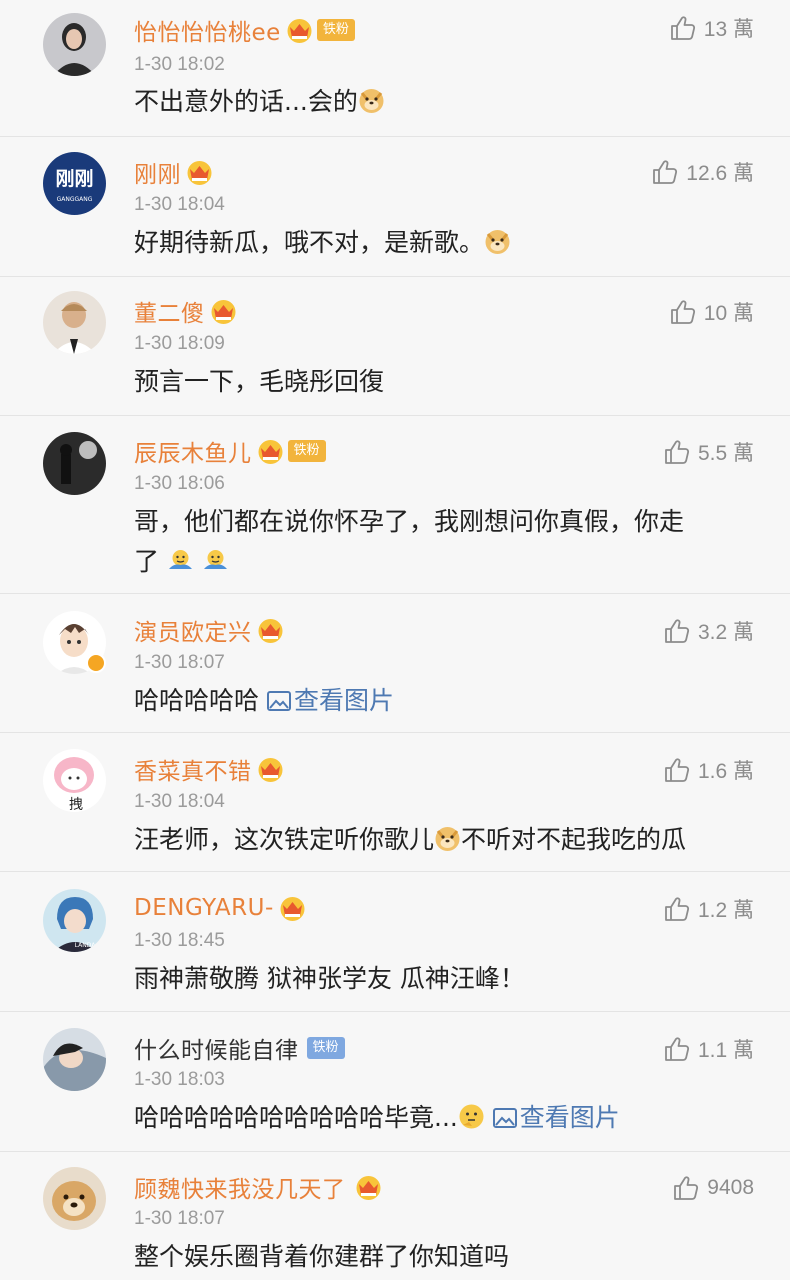  What do you see at coordinates (193, 769) in the screenshot?
I see `username: 香菜真不错` at bounding box center [193, 769].